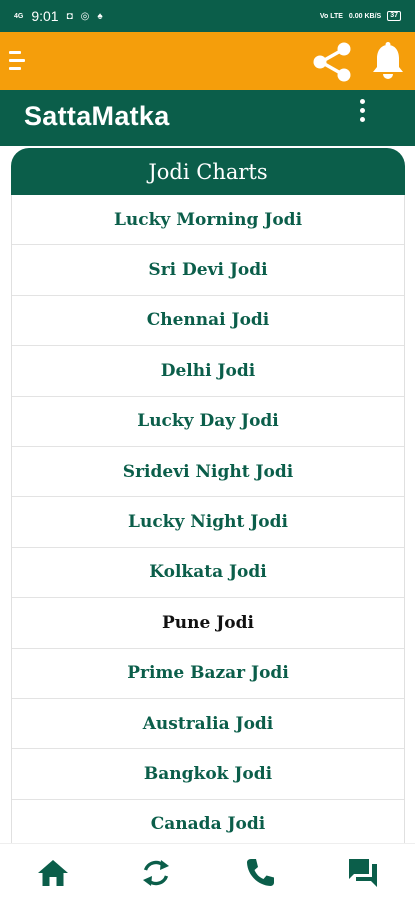 This screenshot has width=415, height=900. I want to click on notification-bell-icon: ♠, so click(100, 16).